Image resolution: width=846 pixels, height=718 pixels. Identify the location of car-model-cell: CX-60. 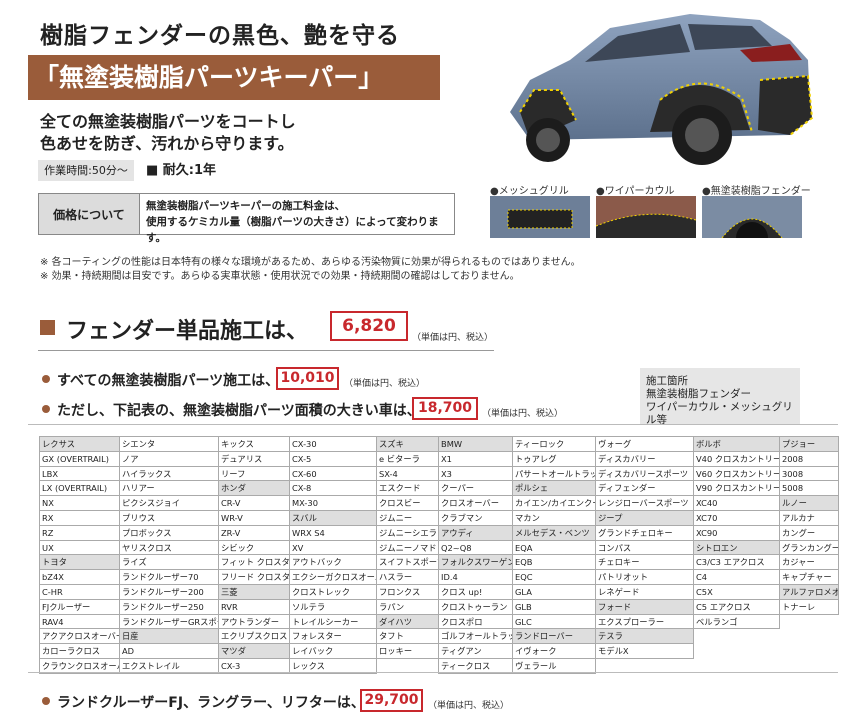
(333, 473).